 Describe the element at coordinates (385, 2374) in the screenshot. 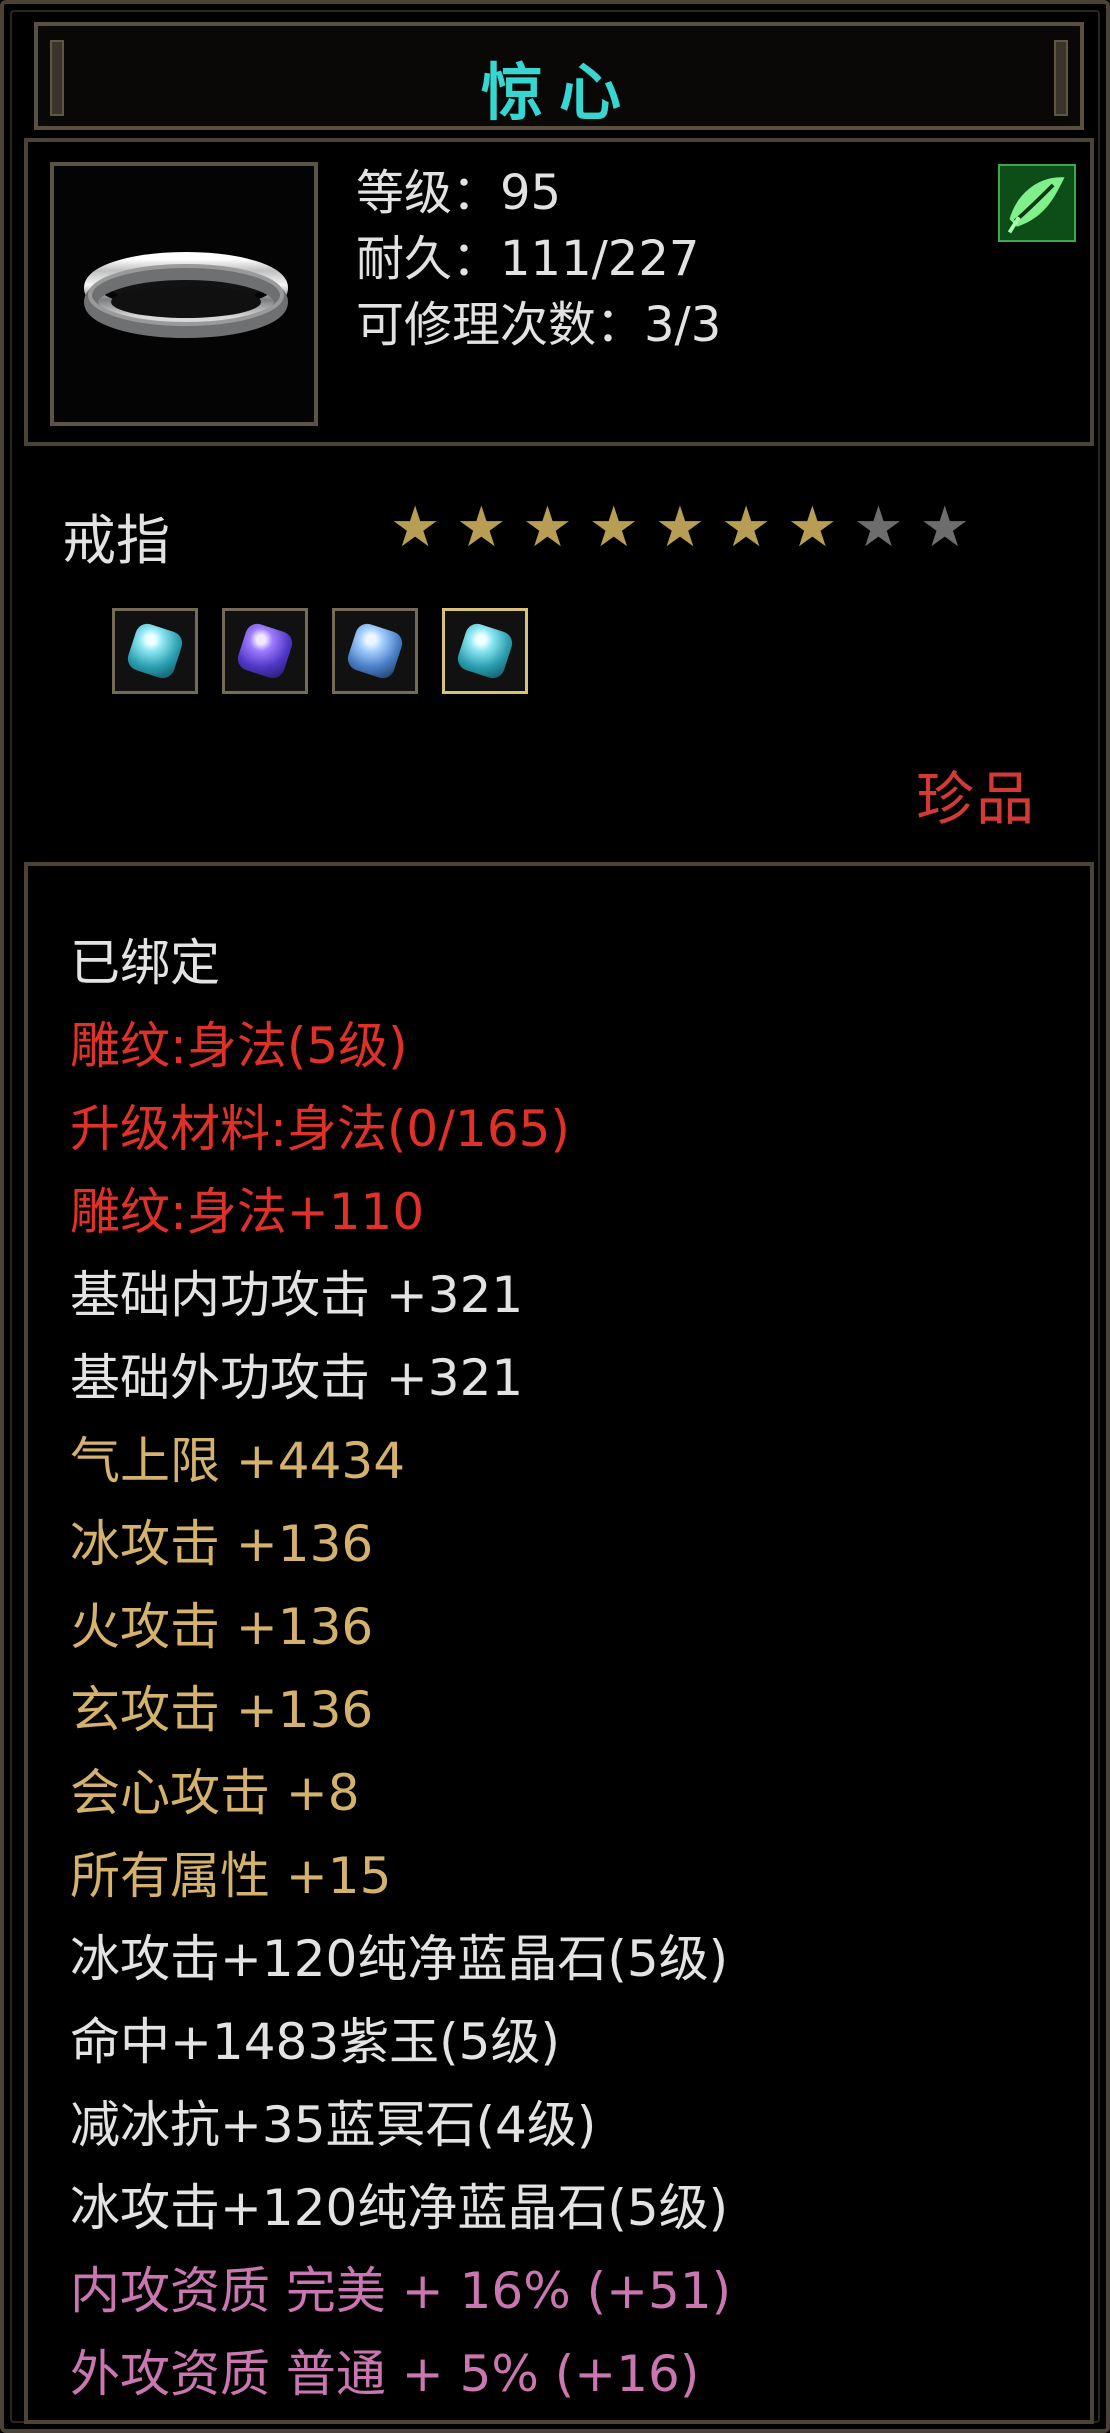

I see `attribute-line: 外攻资质 普通 + 5% (+16)` at that location.